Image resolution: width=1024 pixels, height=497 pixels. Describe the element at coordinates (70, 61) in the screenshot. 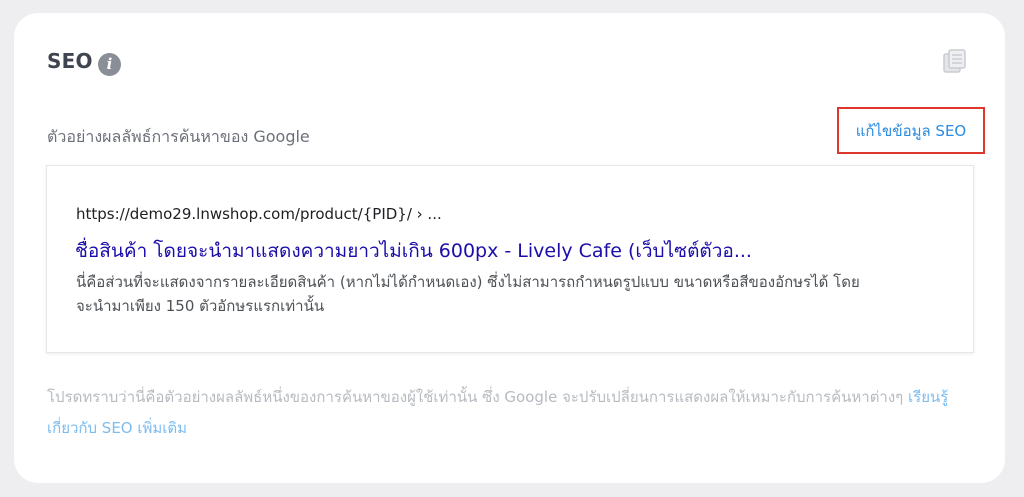

I see `seo-title: SEO` at that location.